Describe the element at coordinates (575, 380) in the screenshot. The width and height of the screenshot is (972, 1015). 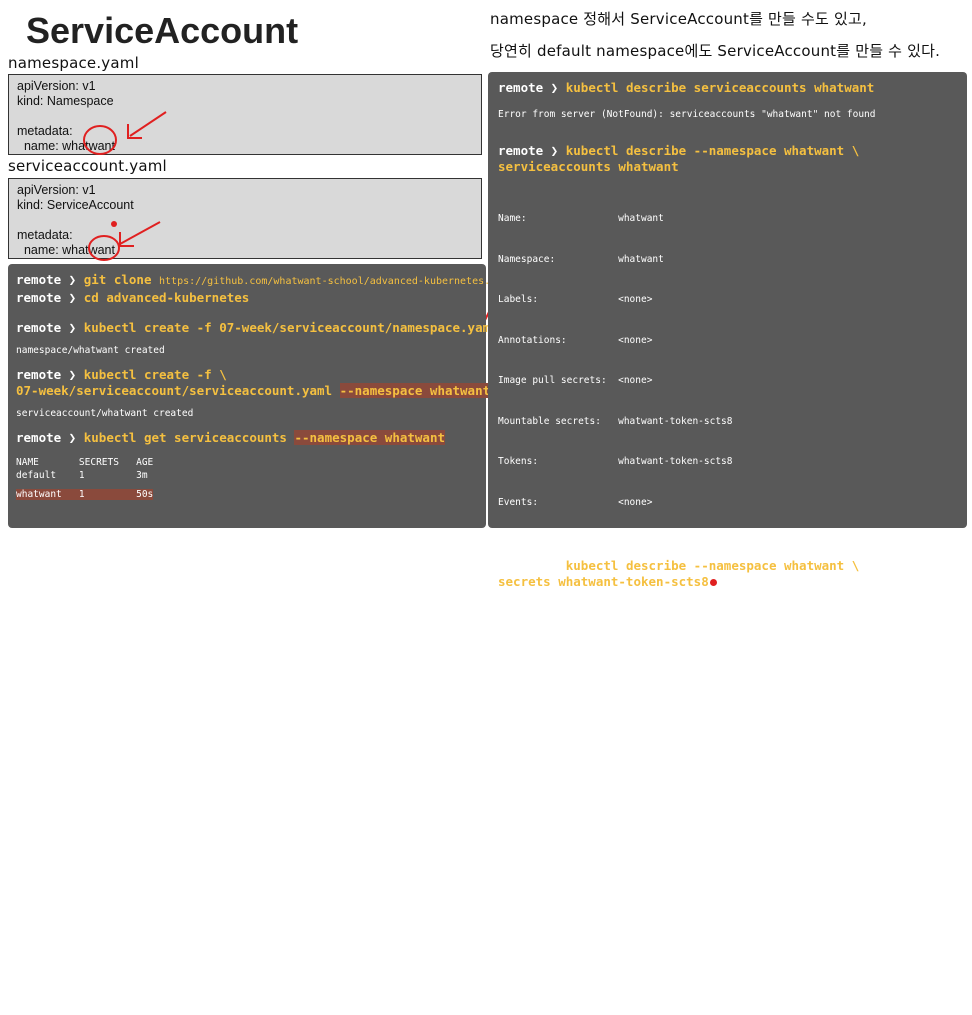
I see `describe-field: Image pull secrets: <none>` at that location.